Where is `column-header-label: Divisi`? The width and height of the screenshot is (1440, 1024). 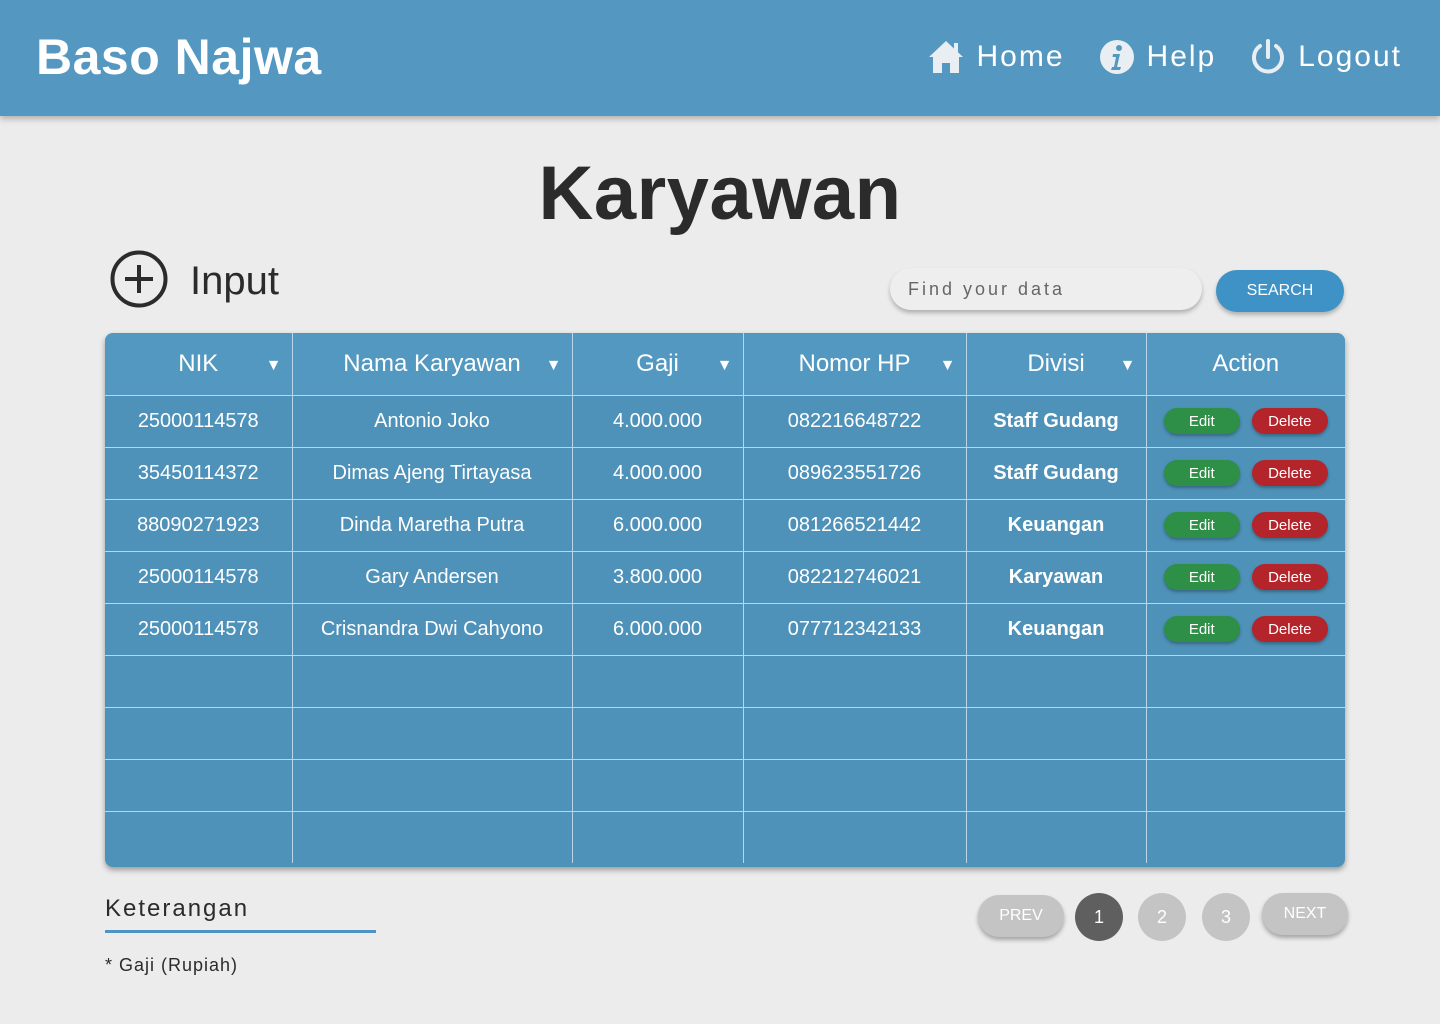
column-header-label: Divisi is located at coordinates (1056, 363).